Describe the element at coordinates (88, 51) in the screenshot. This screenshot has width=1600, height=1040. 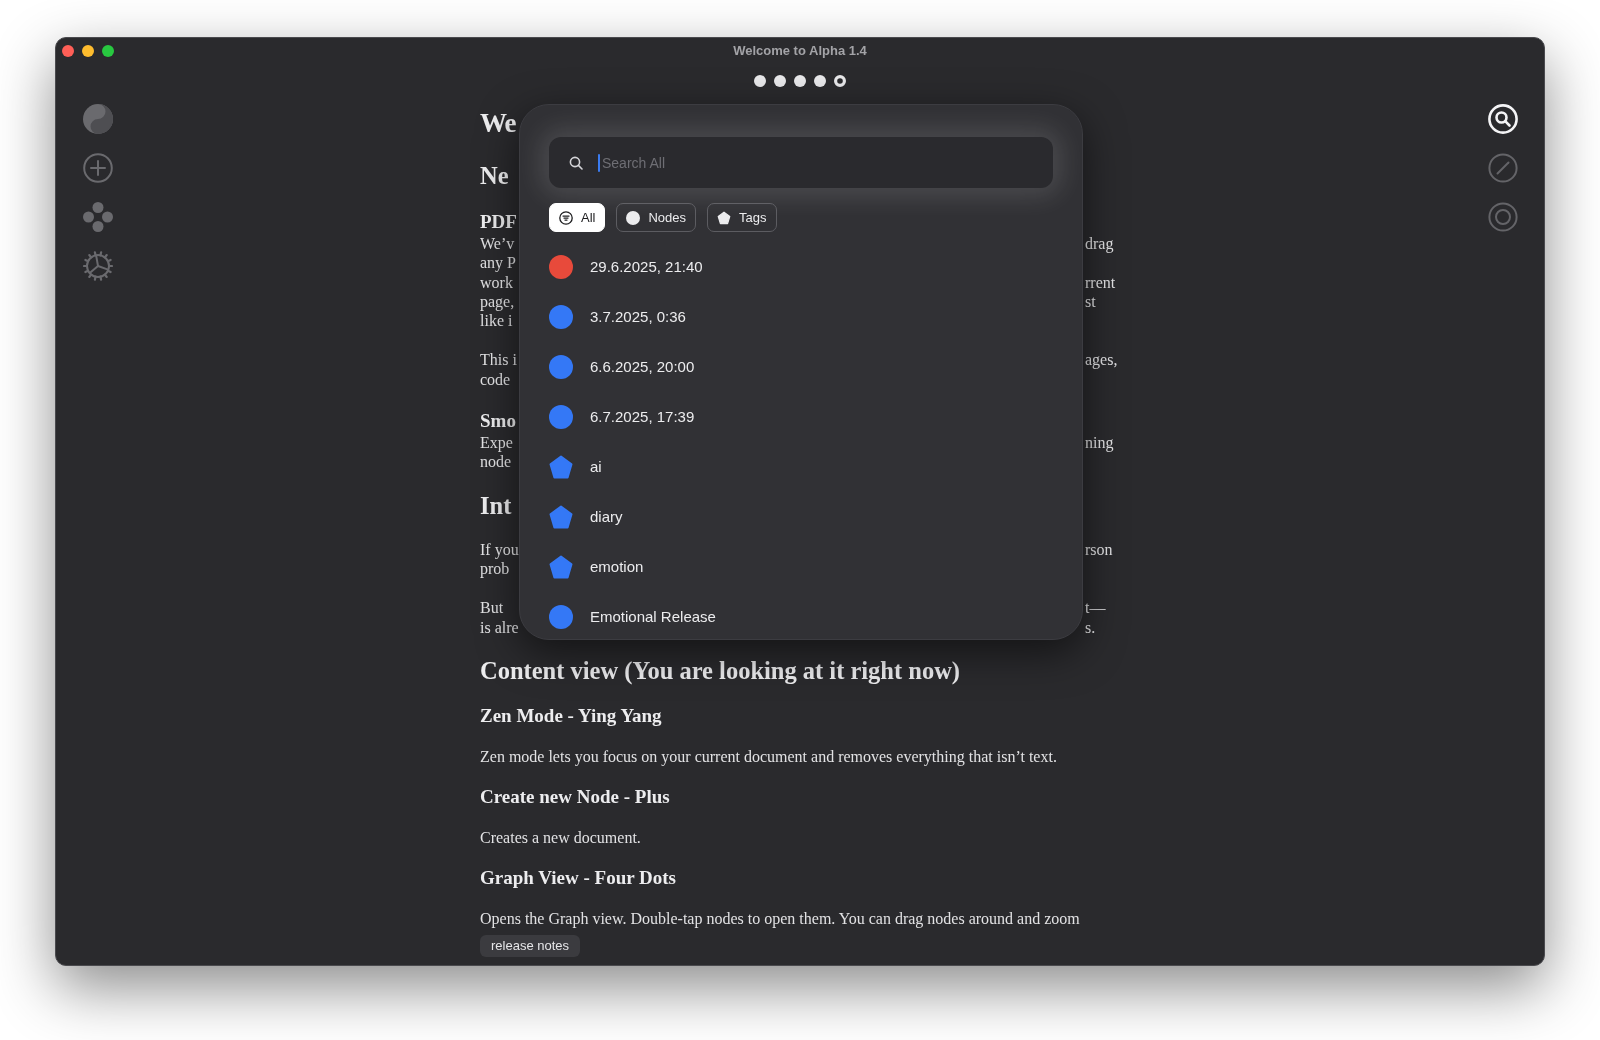
I see `minimize-window-icon` at that location.